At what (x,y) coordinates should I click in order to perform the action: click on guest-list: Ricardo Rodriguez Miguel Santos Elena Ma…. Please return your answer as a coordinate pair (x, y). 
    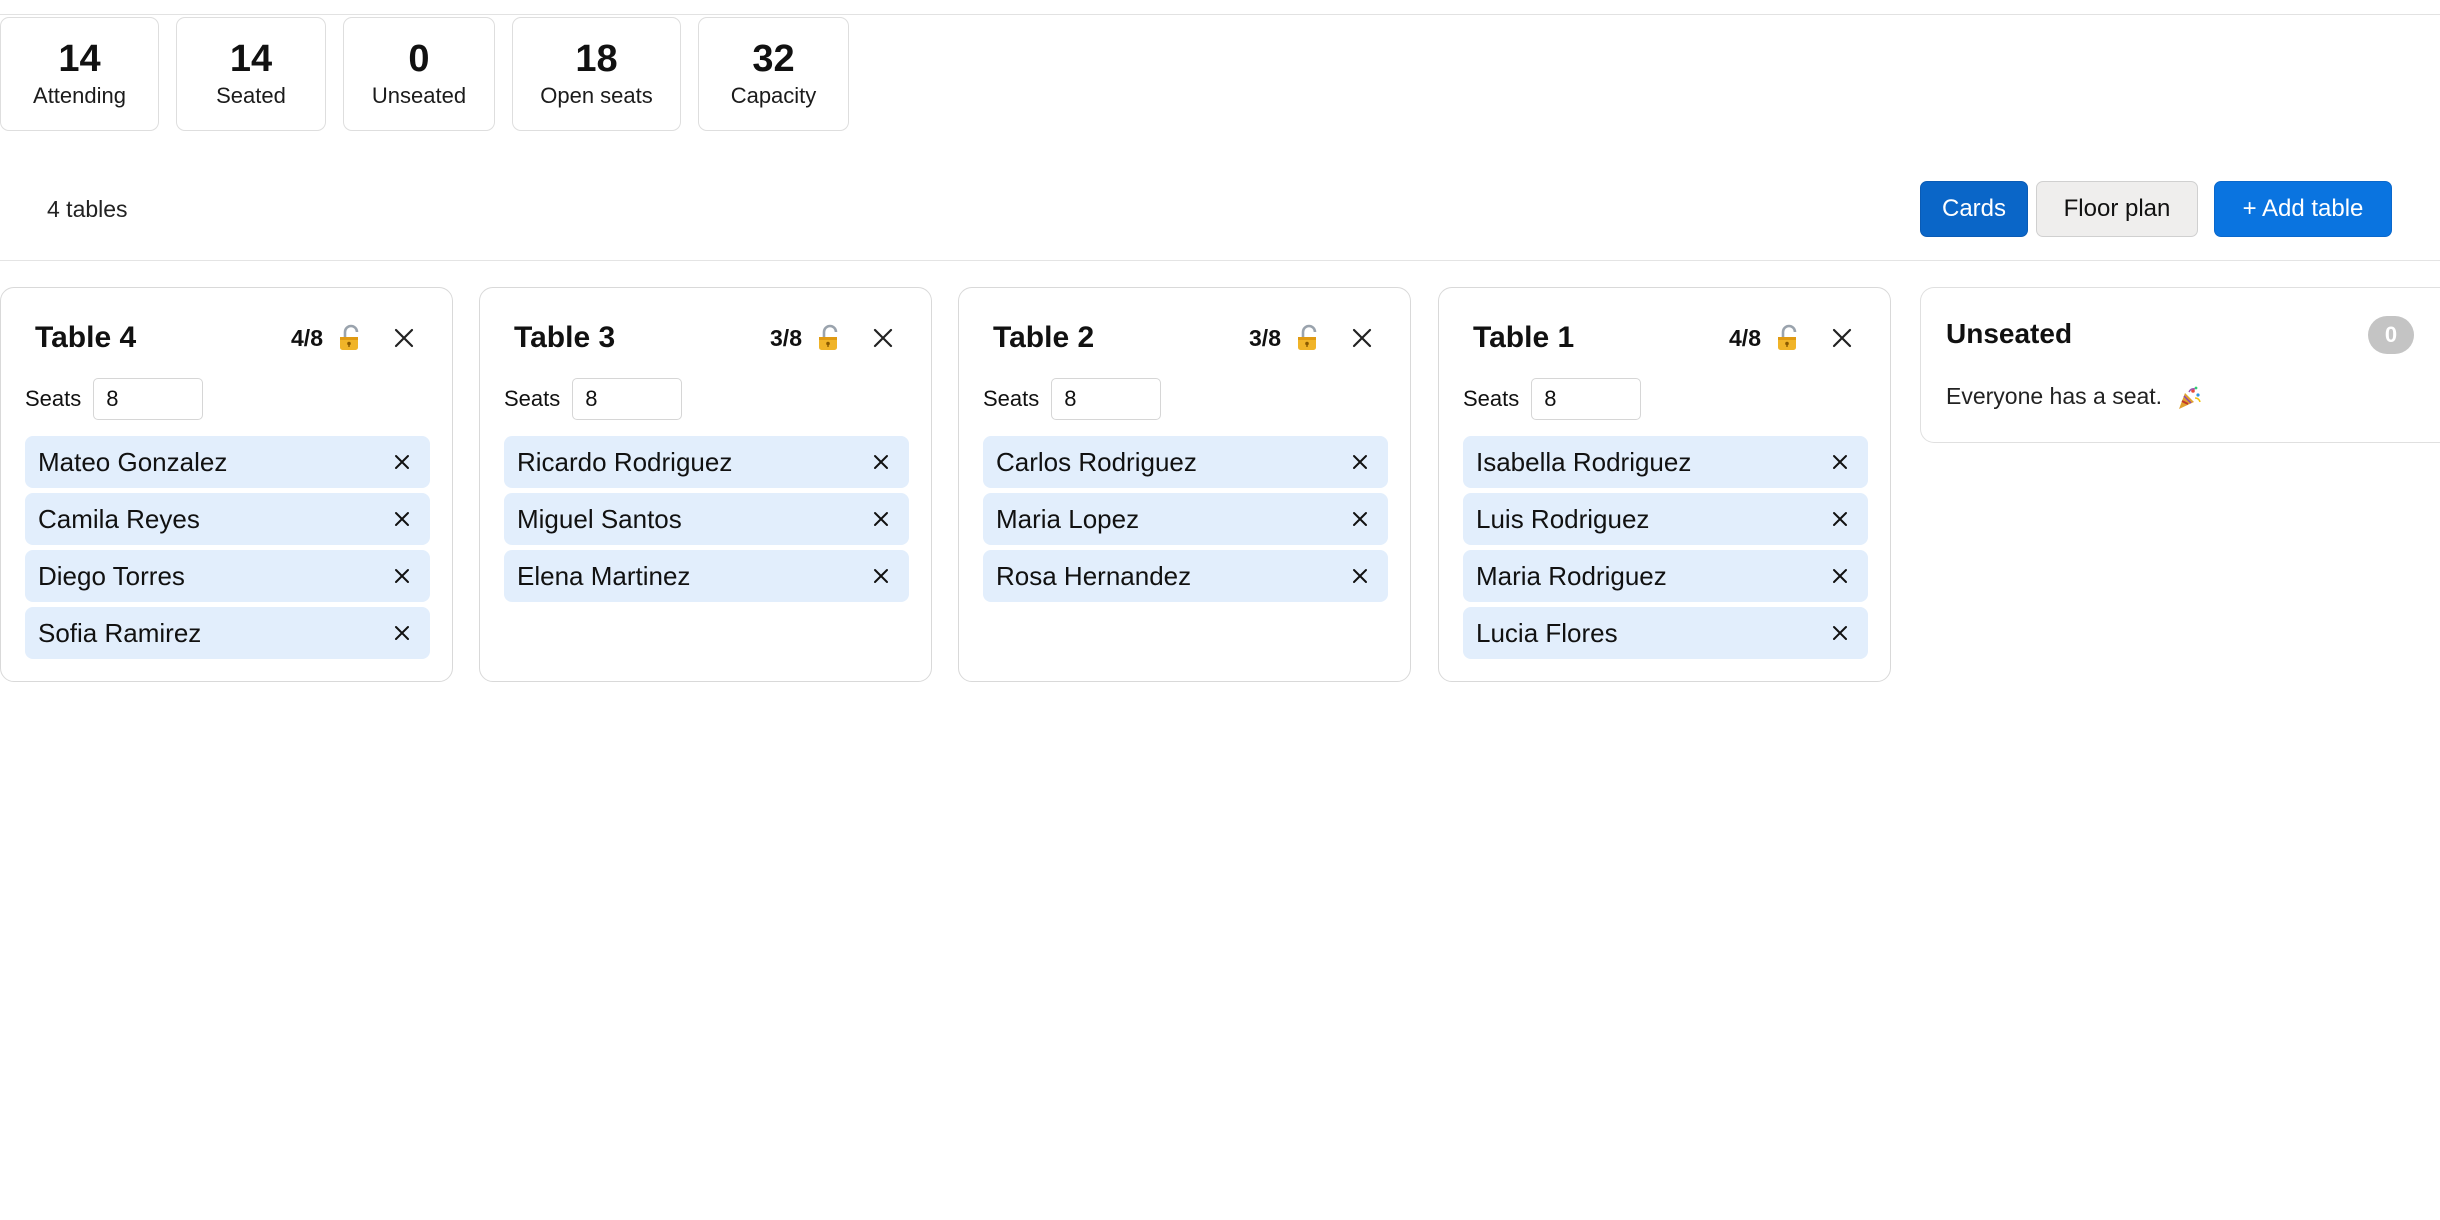
    Looking at the image, I should click on (706, 521).